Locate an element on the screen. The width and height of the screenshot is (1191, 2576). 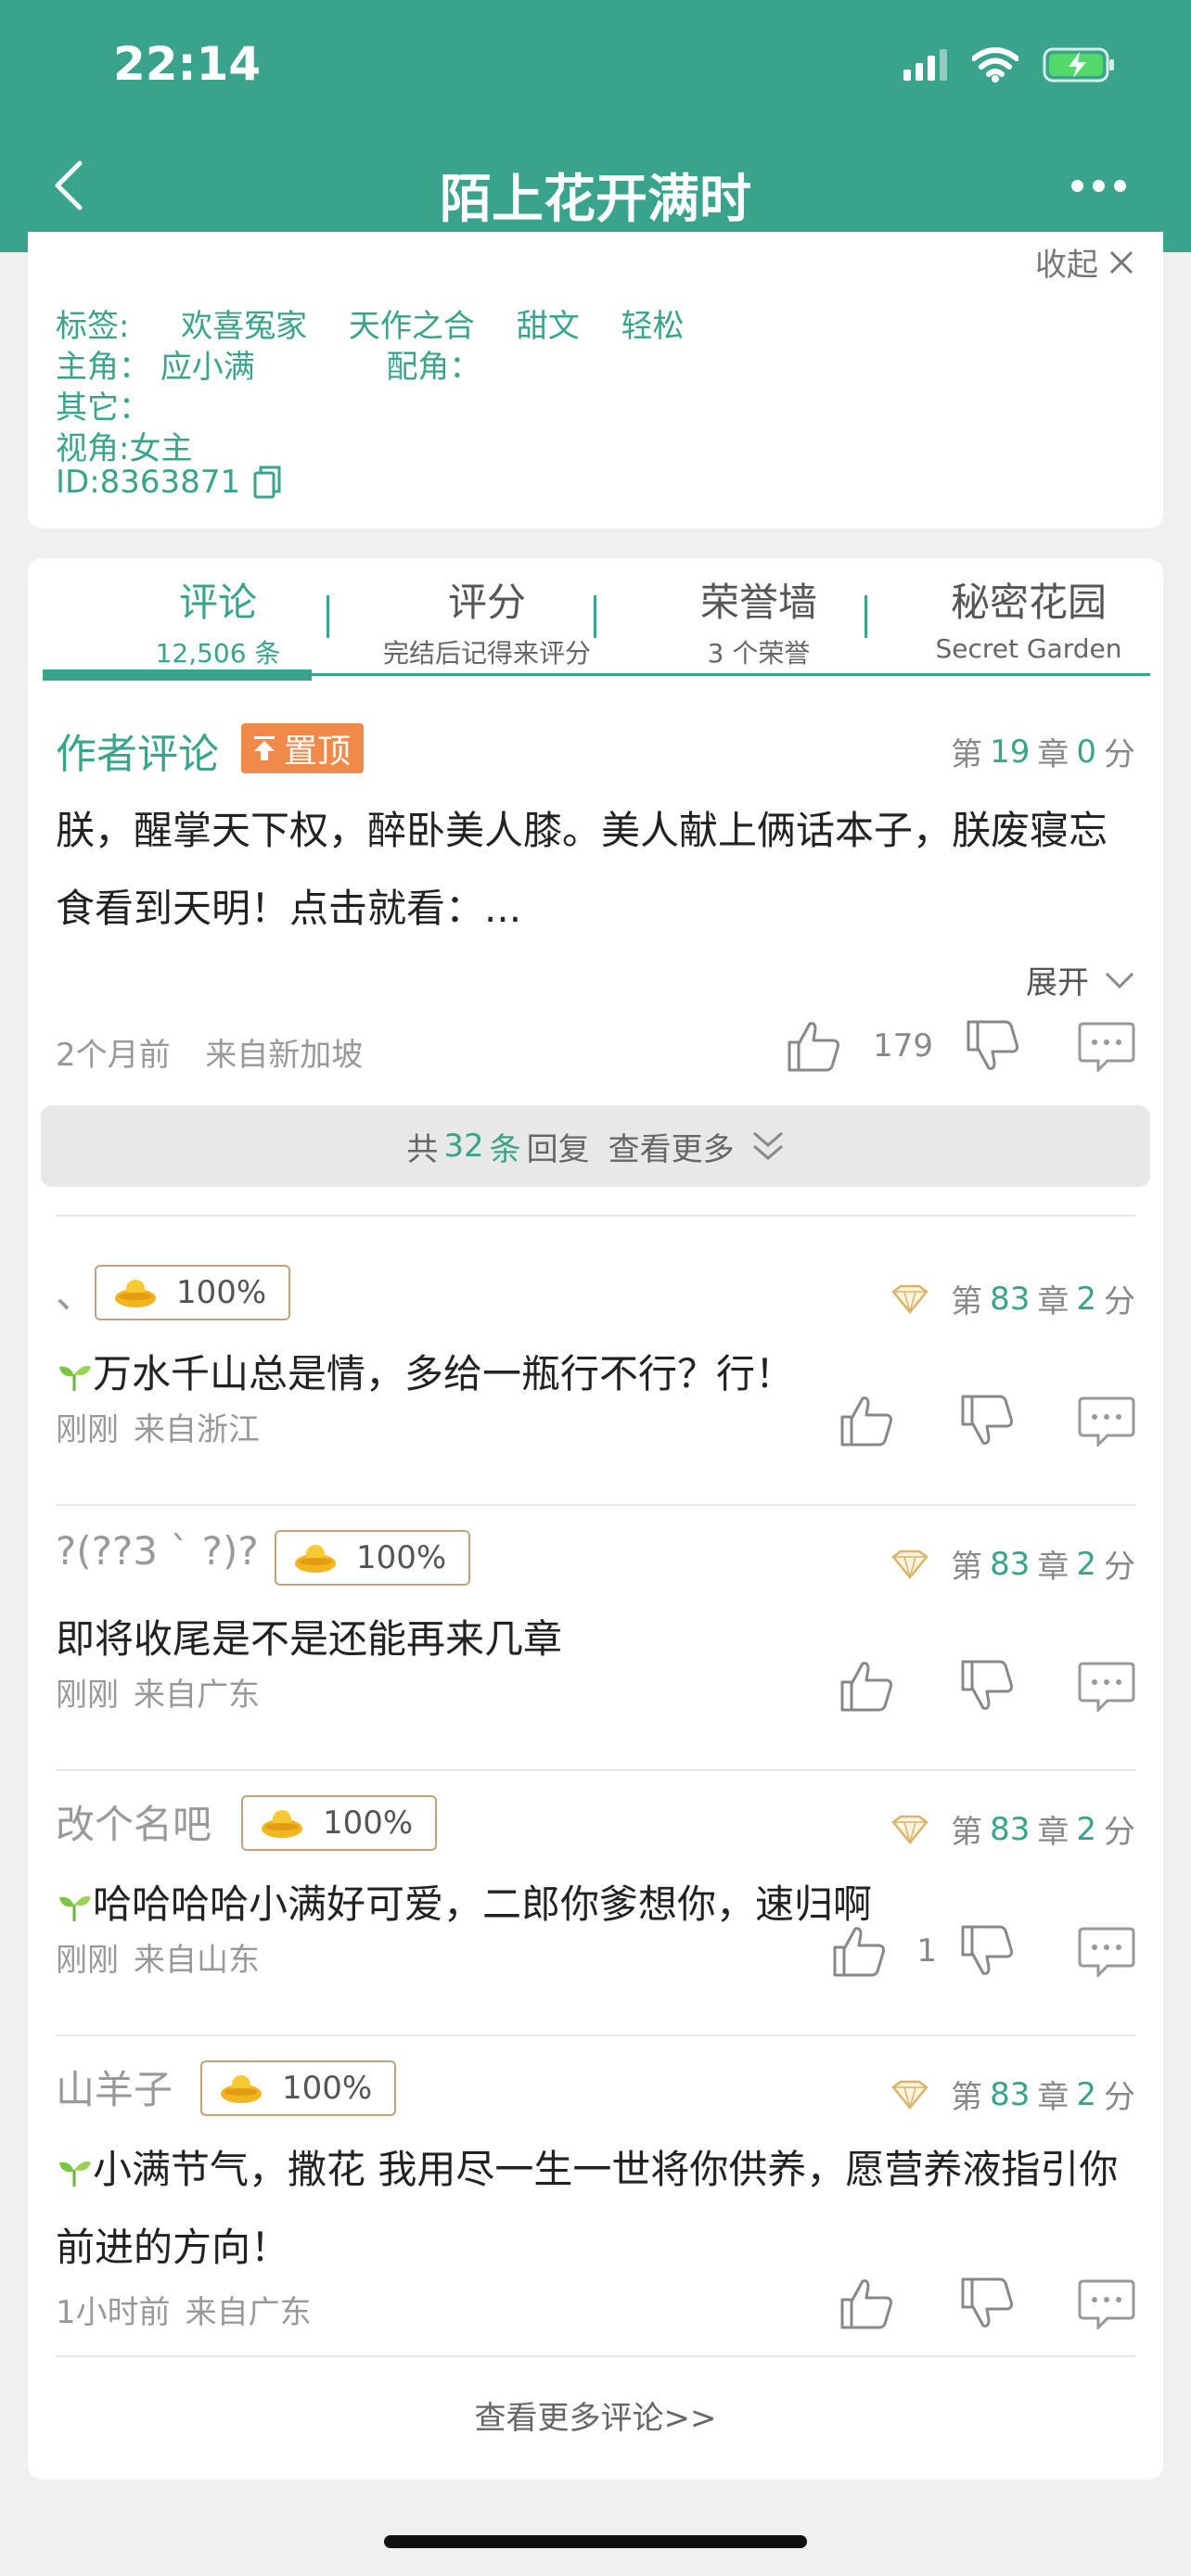
expand-button: 展开 is located at coordinates (1080, 979).